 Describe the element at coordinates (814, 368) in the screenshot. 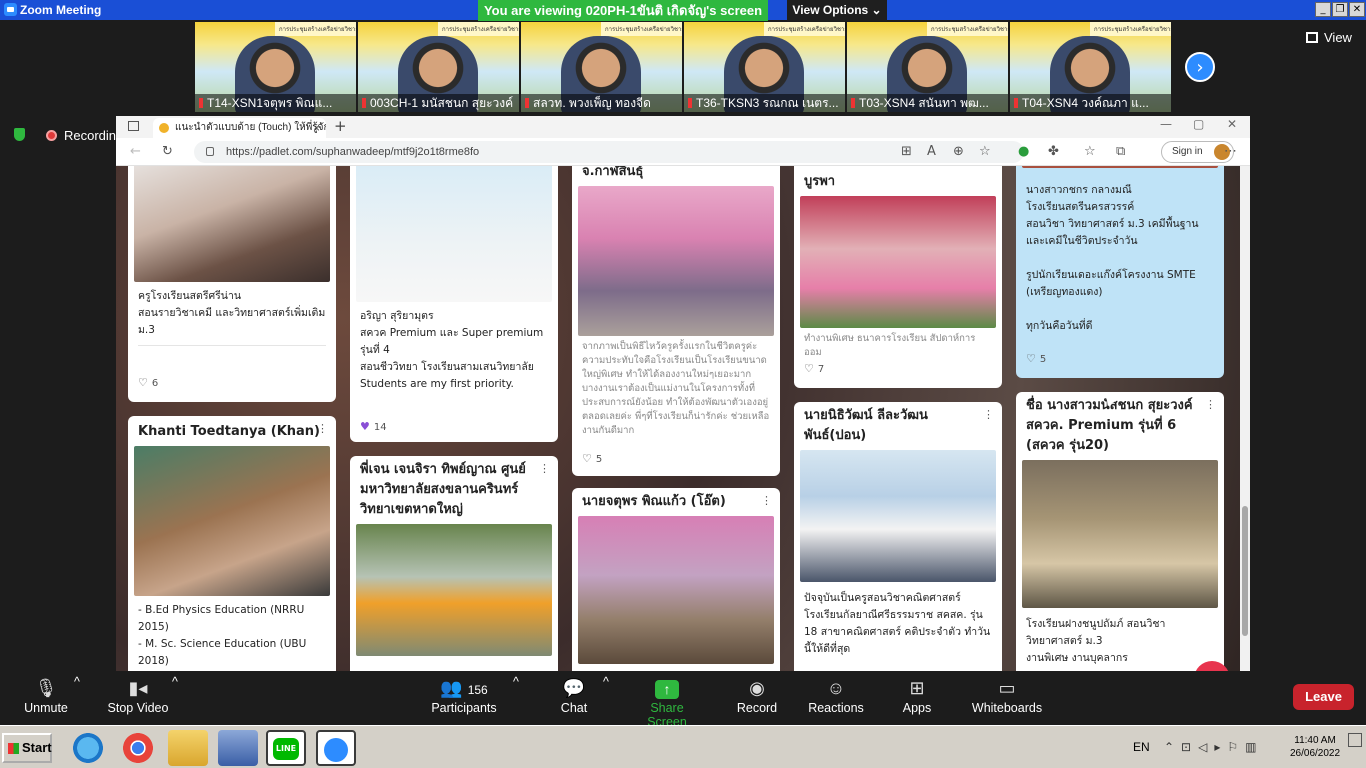

I see `like-button: ♡ 7` at that location.